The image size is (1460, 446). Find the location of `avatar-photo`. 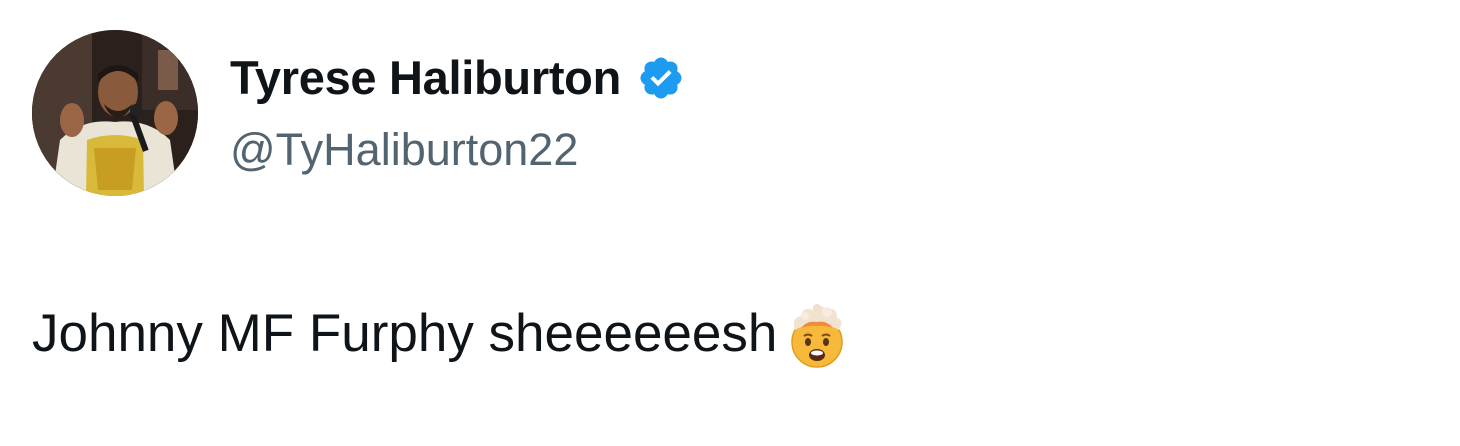

avatar-photo is located at coordinates (115, 113).